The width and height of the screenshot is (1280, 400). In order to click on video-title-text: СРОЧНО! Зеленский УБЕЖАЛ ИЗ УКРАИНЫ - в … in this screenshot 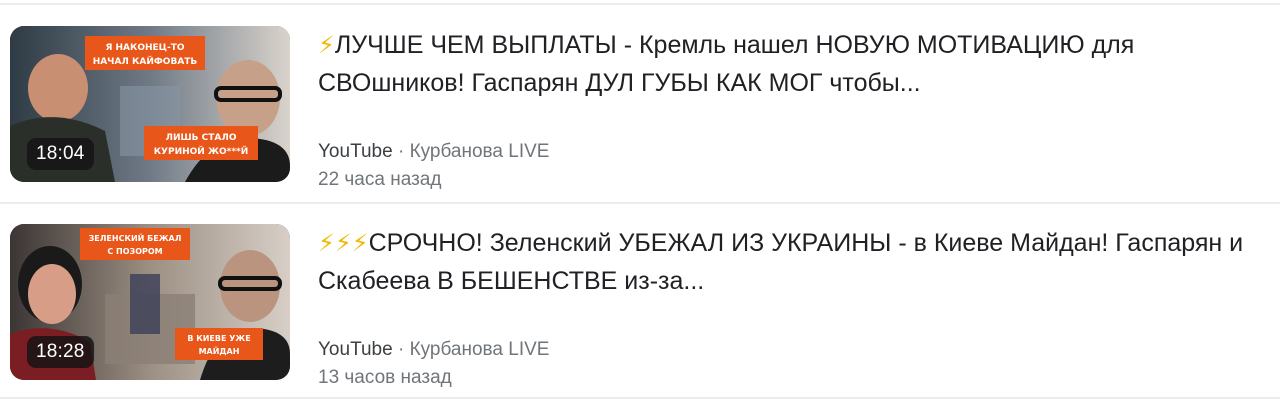, I will do `click(781, 262)`.